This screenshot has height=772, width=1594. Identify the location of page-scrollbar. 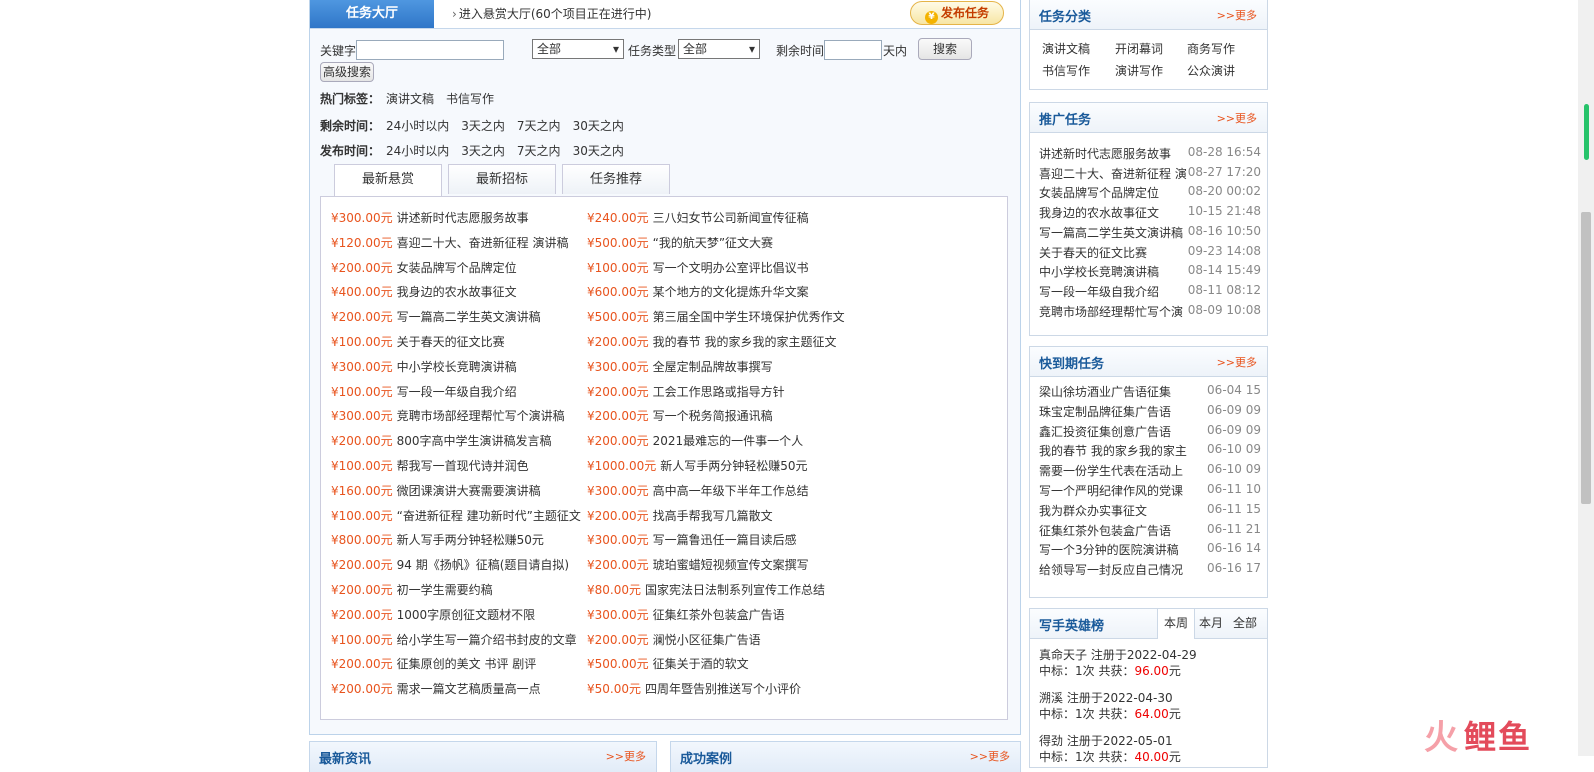
(1586, 378).